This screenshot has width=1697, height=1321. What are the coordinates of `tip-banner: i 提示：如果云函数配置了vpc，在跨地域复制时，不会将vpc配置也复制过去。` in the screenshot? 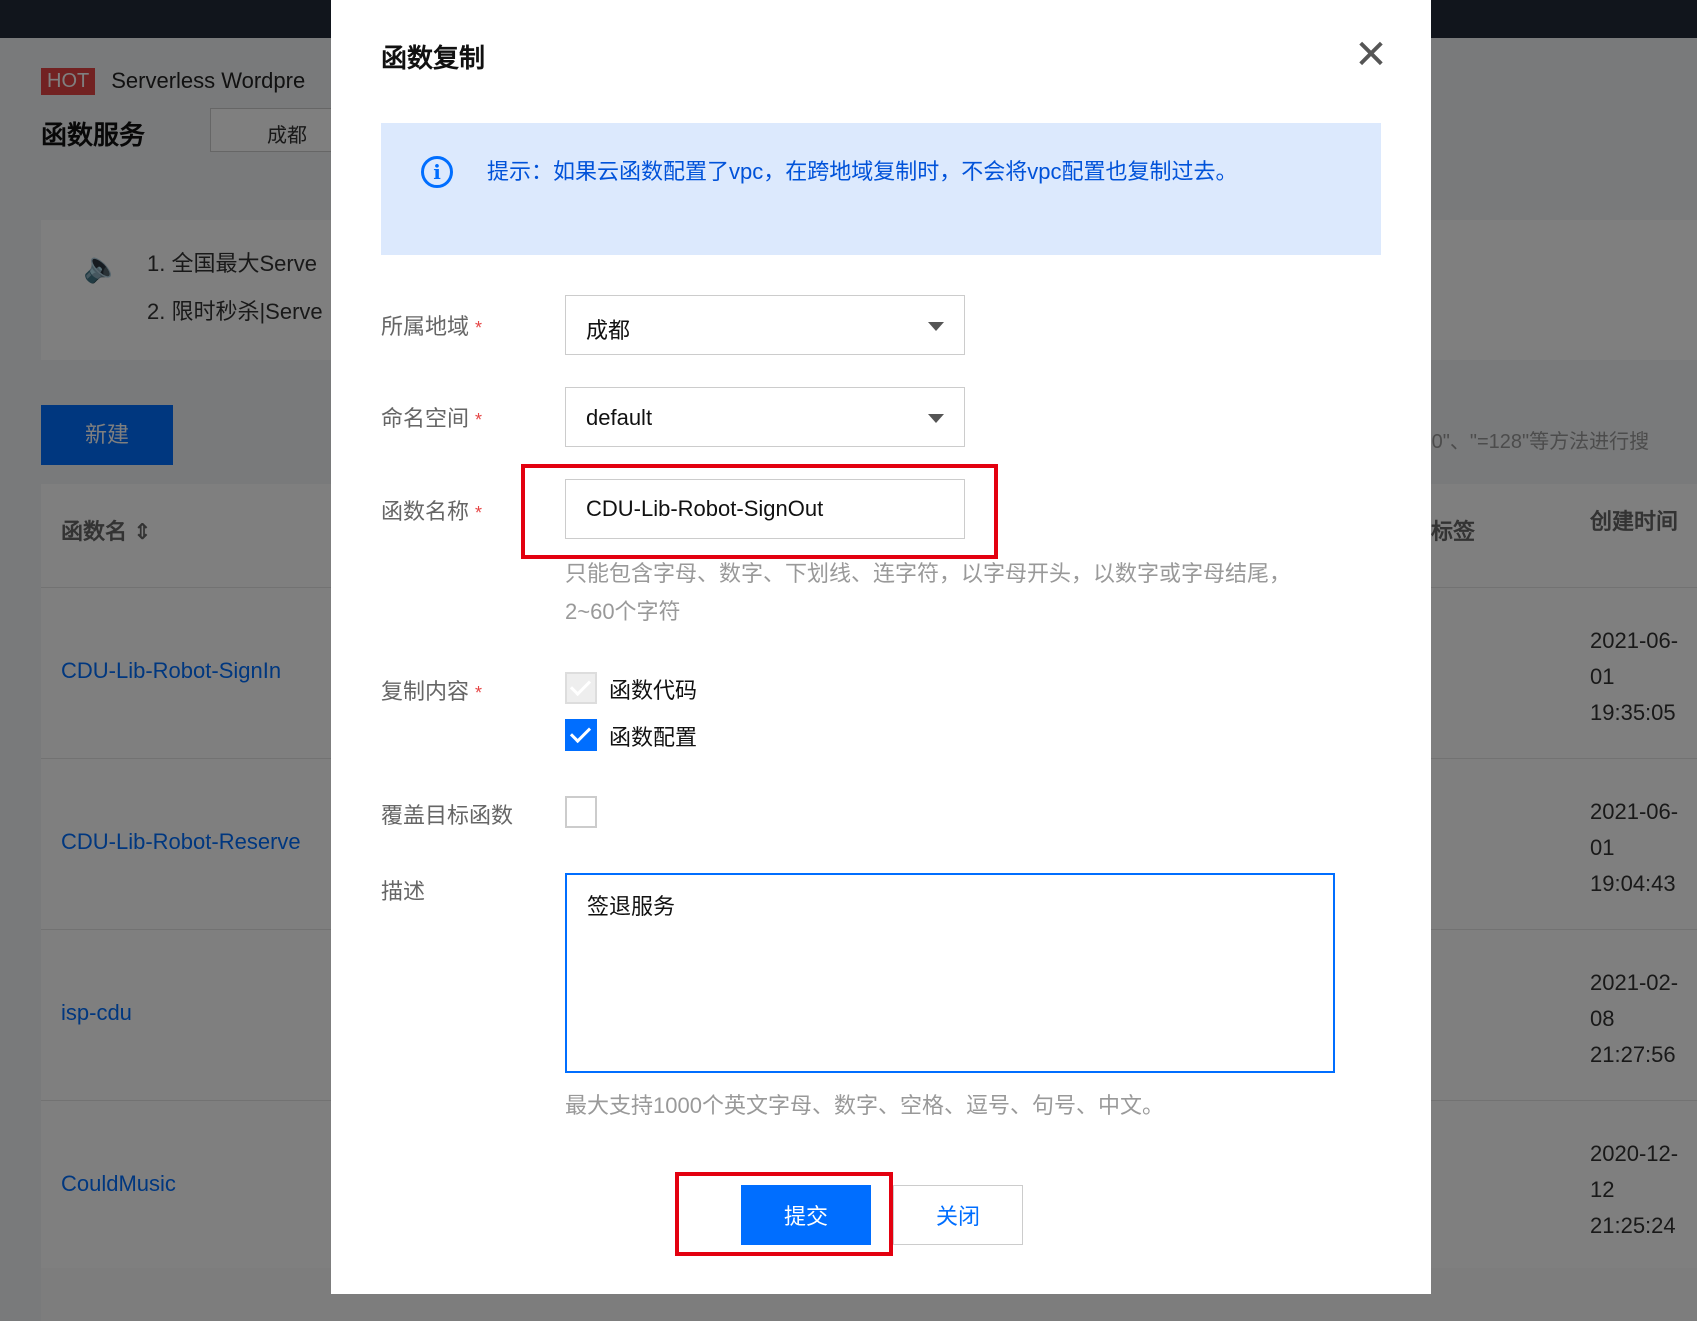 It's located at (881, 189).